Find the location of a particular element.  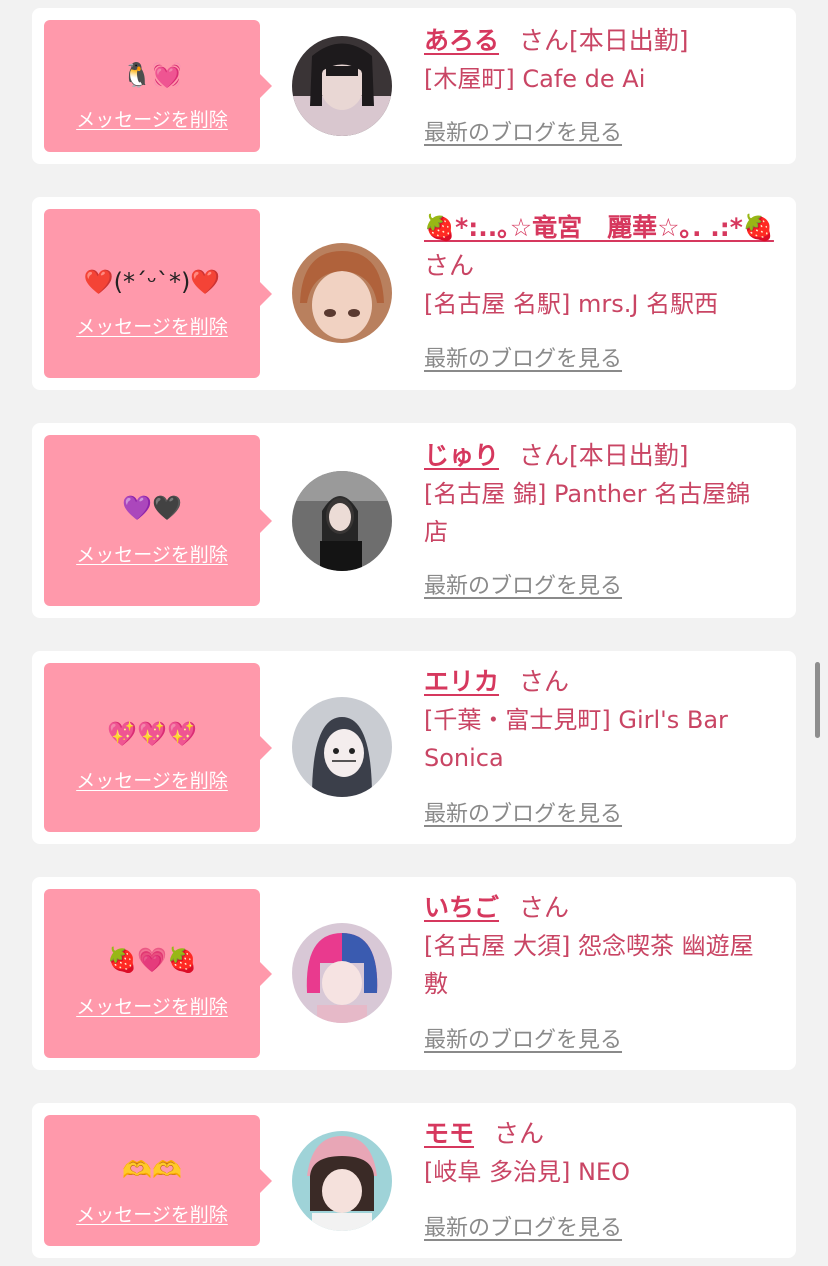

message-bubble: ❤️(*´ᵕ`*)❤️ メッセージを削除 is located at coordinates (158, 293).